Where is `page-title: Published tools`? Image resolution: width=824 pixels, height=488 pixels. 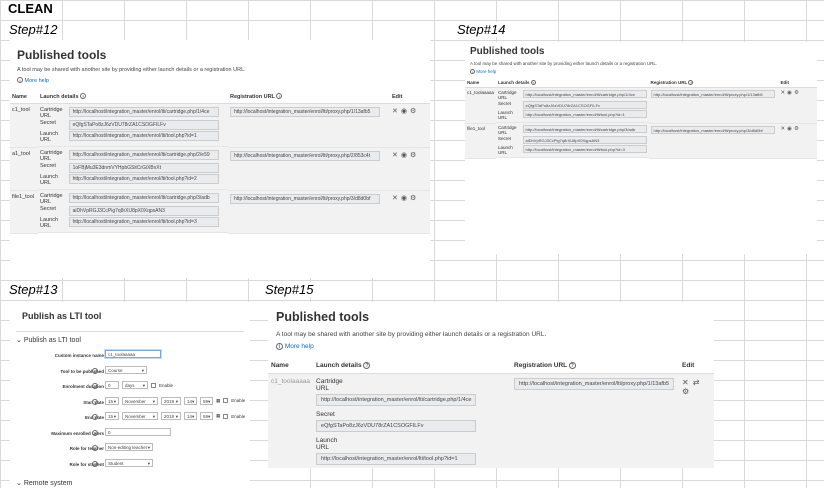 page-title: Published tools is located at coordinates (507, 51).